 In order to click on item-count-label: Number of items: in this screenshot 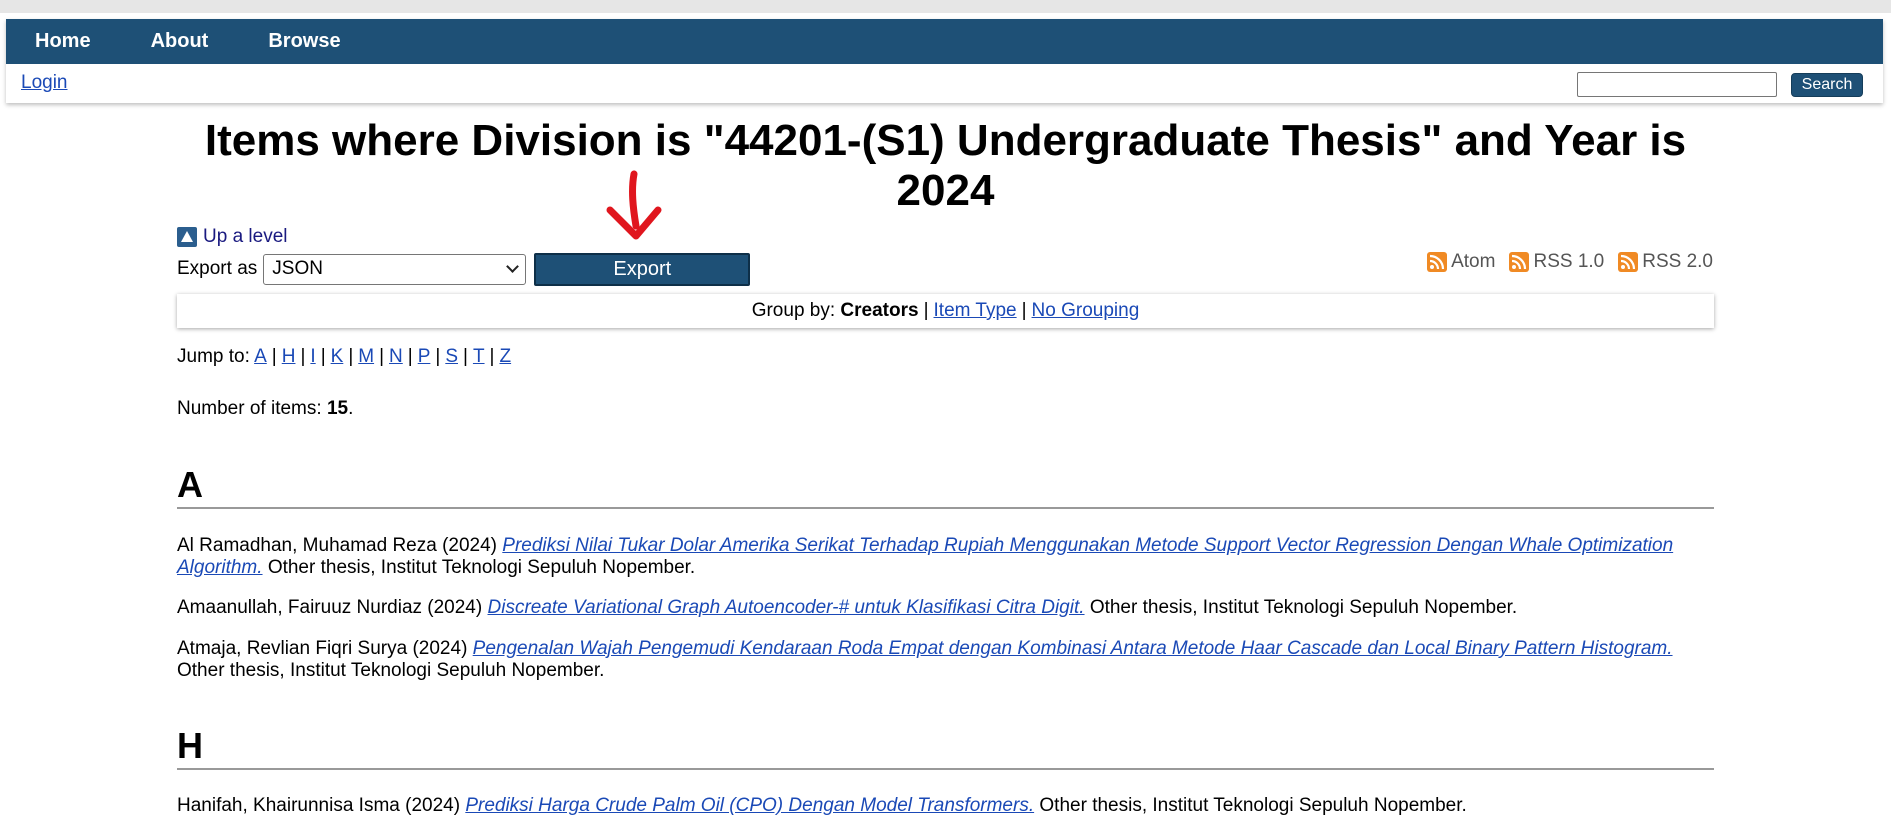, I will do `click(249, 408)`.